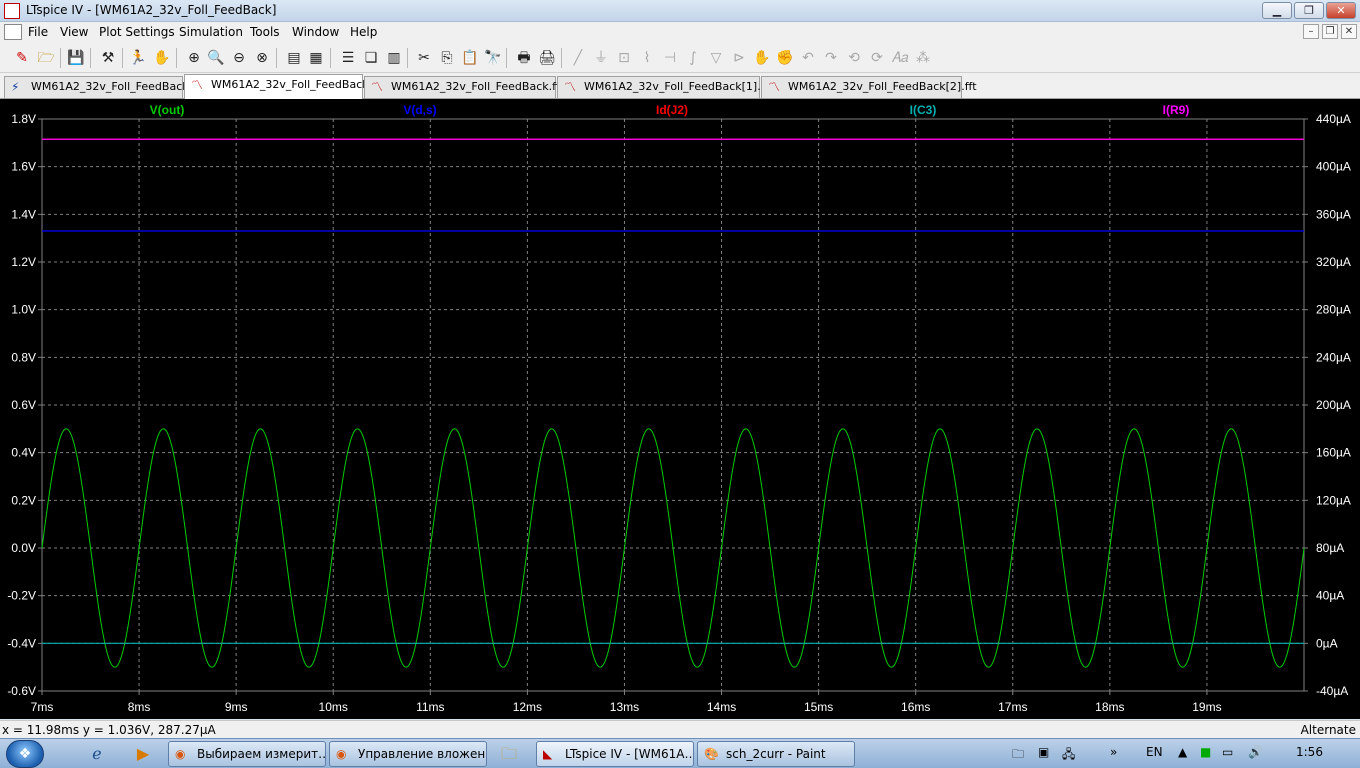 Image resolution: width=1360 pixels, height=768 pixels. Describe the element at coordinates (447, 58) in the screenshot. I see `copy-icon: ⎘` at that location.